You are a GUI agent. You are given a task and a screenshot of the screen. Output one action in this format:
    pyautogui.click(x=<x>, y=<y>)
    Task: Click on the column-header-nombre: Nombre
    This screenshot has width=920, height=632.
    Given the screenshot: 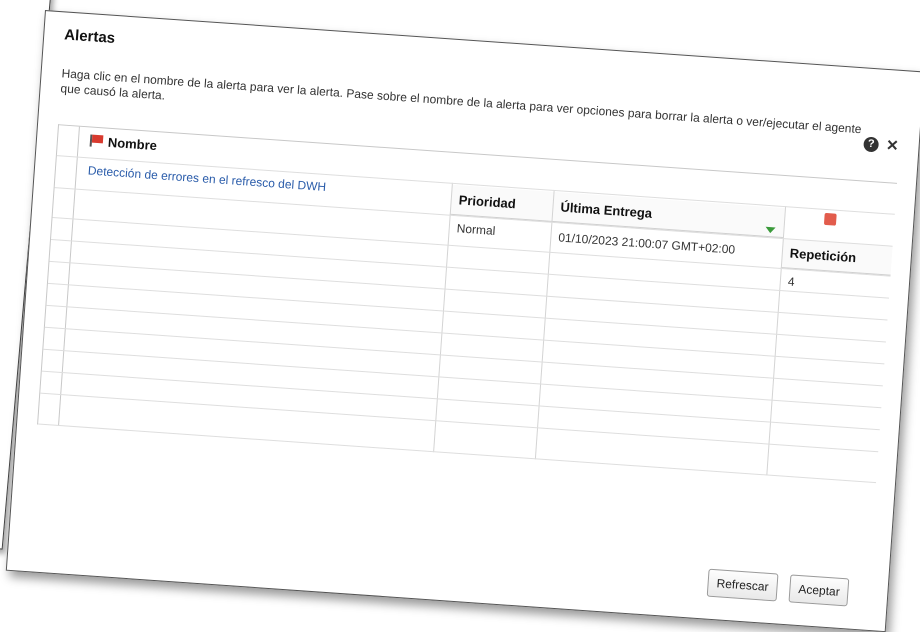 What is the action you would take?
    pyautogui.click(x=123, y=143)
    